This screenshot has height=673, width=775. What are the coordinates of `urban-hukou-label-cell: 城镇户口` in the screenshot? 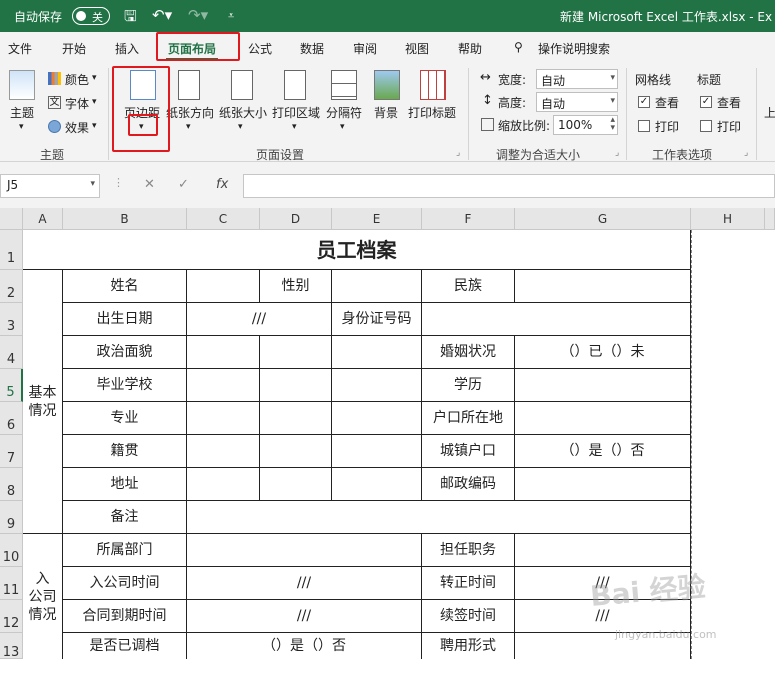 It's located at (468, 451).